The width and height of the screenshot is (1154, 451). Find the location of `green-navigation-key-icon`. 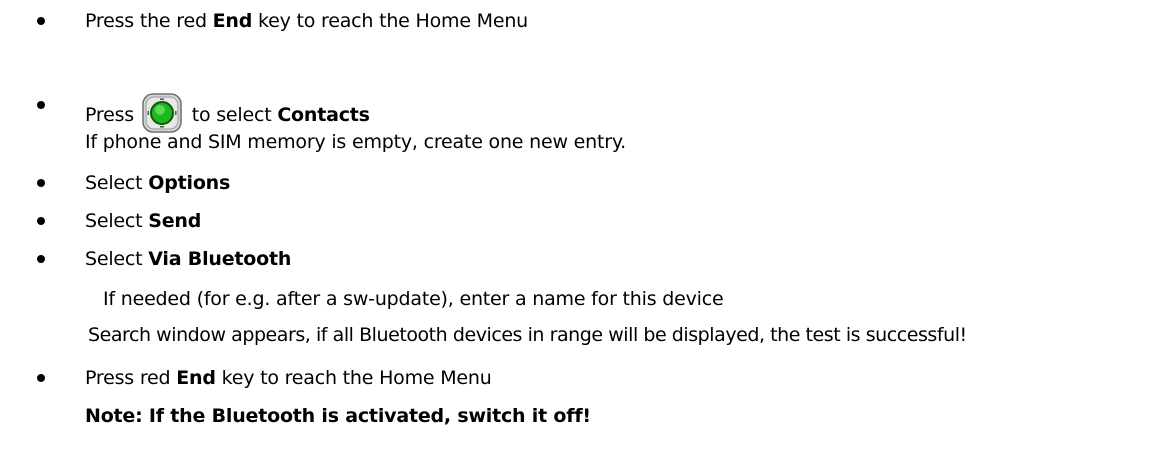

green-navigation-key-icon is located at coordinates (162, 113).